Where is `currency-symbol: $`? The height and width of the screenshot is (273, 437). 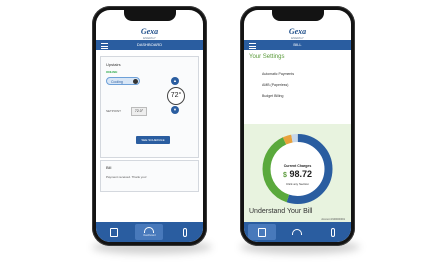
currency-symbol: $ is located at coordinates (285, 175).